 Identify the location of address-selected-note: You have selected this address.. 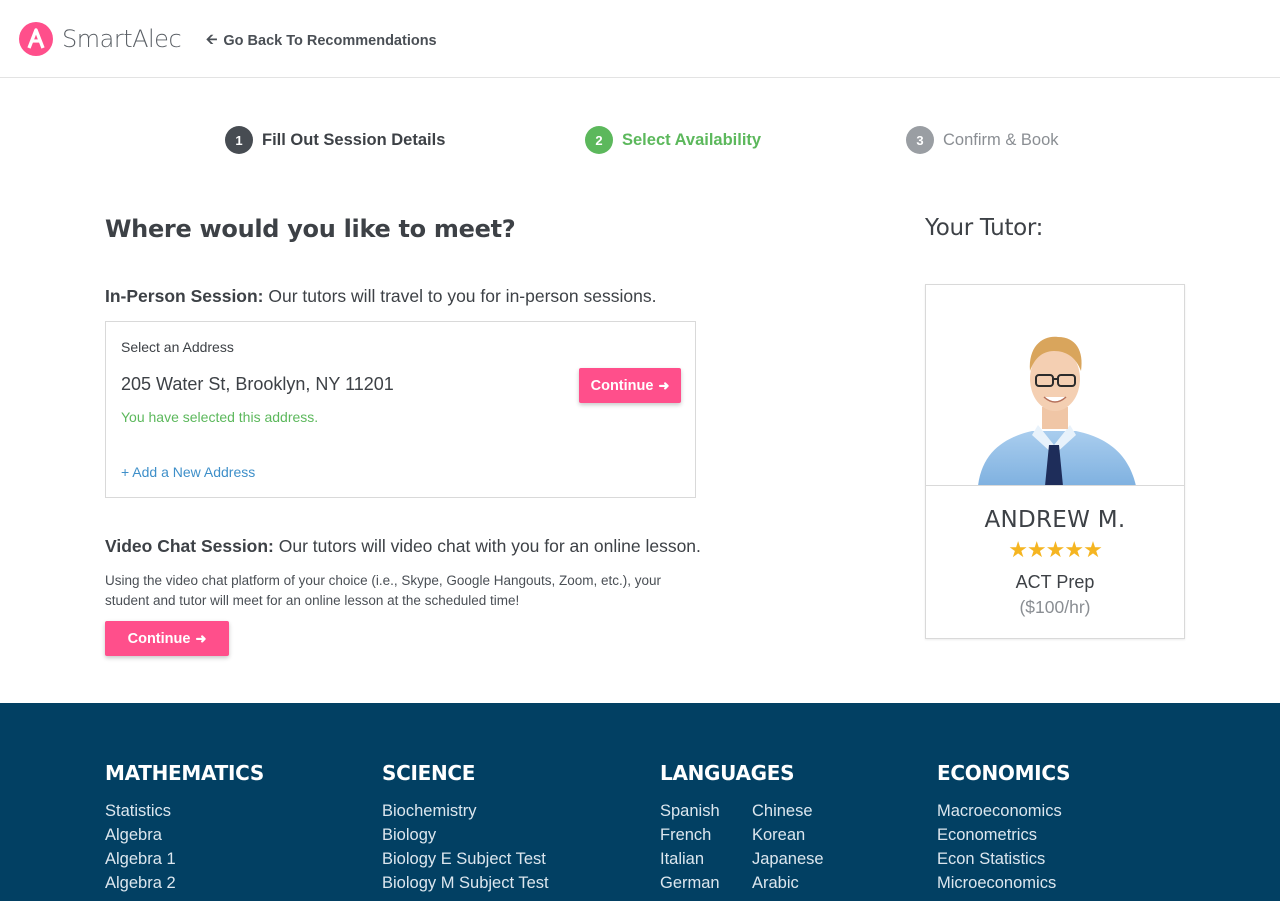
(220, 417).